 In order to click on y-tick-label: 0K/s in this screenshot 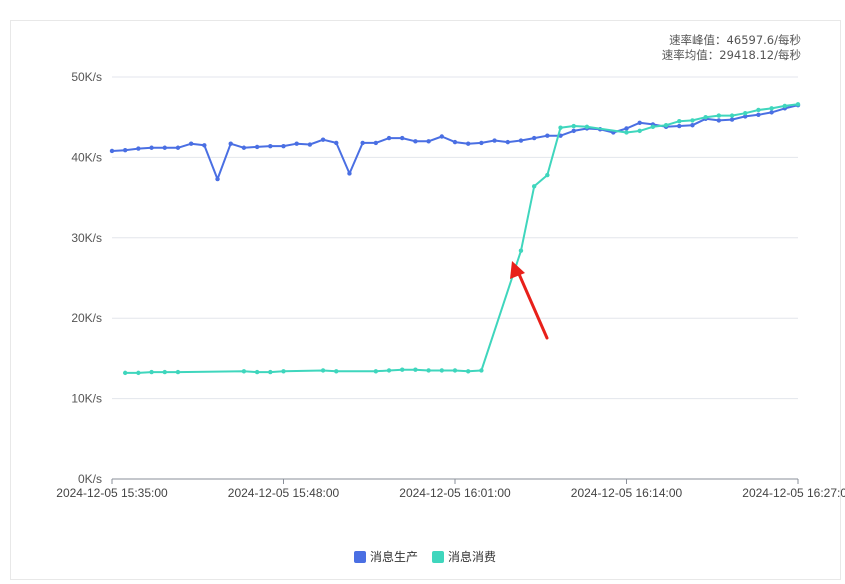, I will do `click(90, 479)`.